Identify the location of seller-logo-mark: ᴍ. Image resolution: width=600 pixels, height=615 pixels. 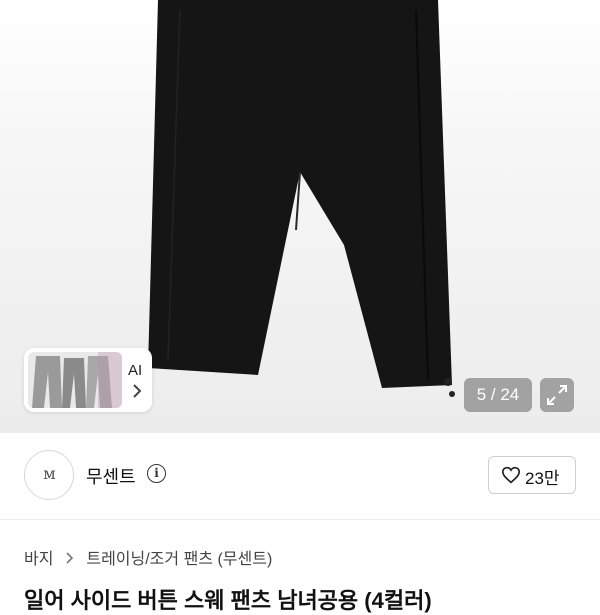
(49, 473).